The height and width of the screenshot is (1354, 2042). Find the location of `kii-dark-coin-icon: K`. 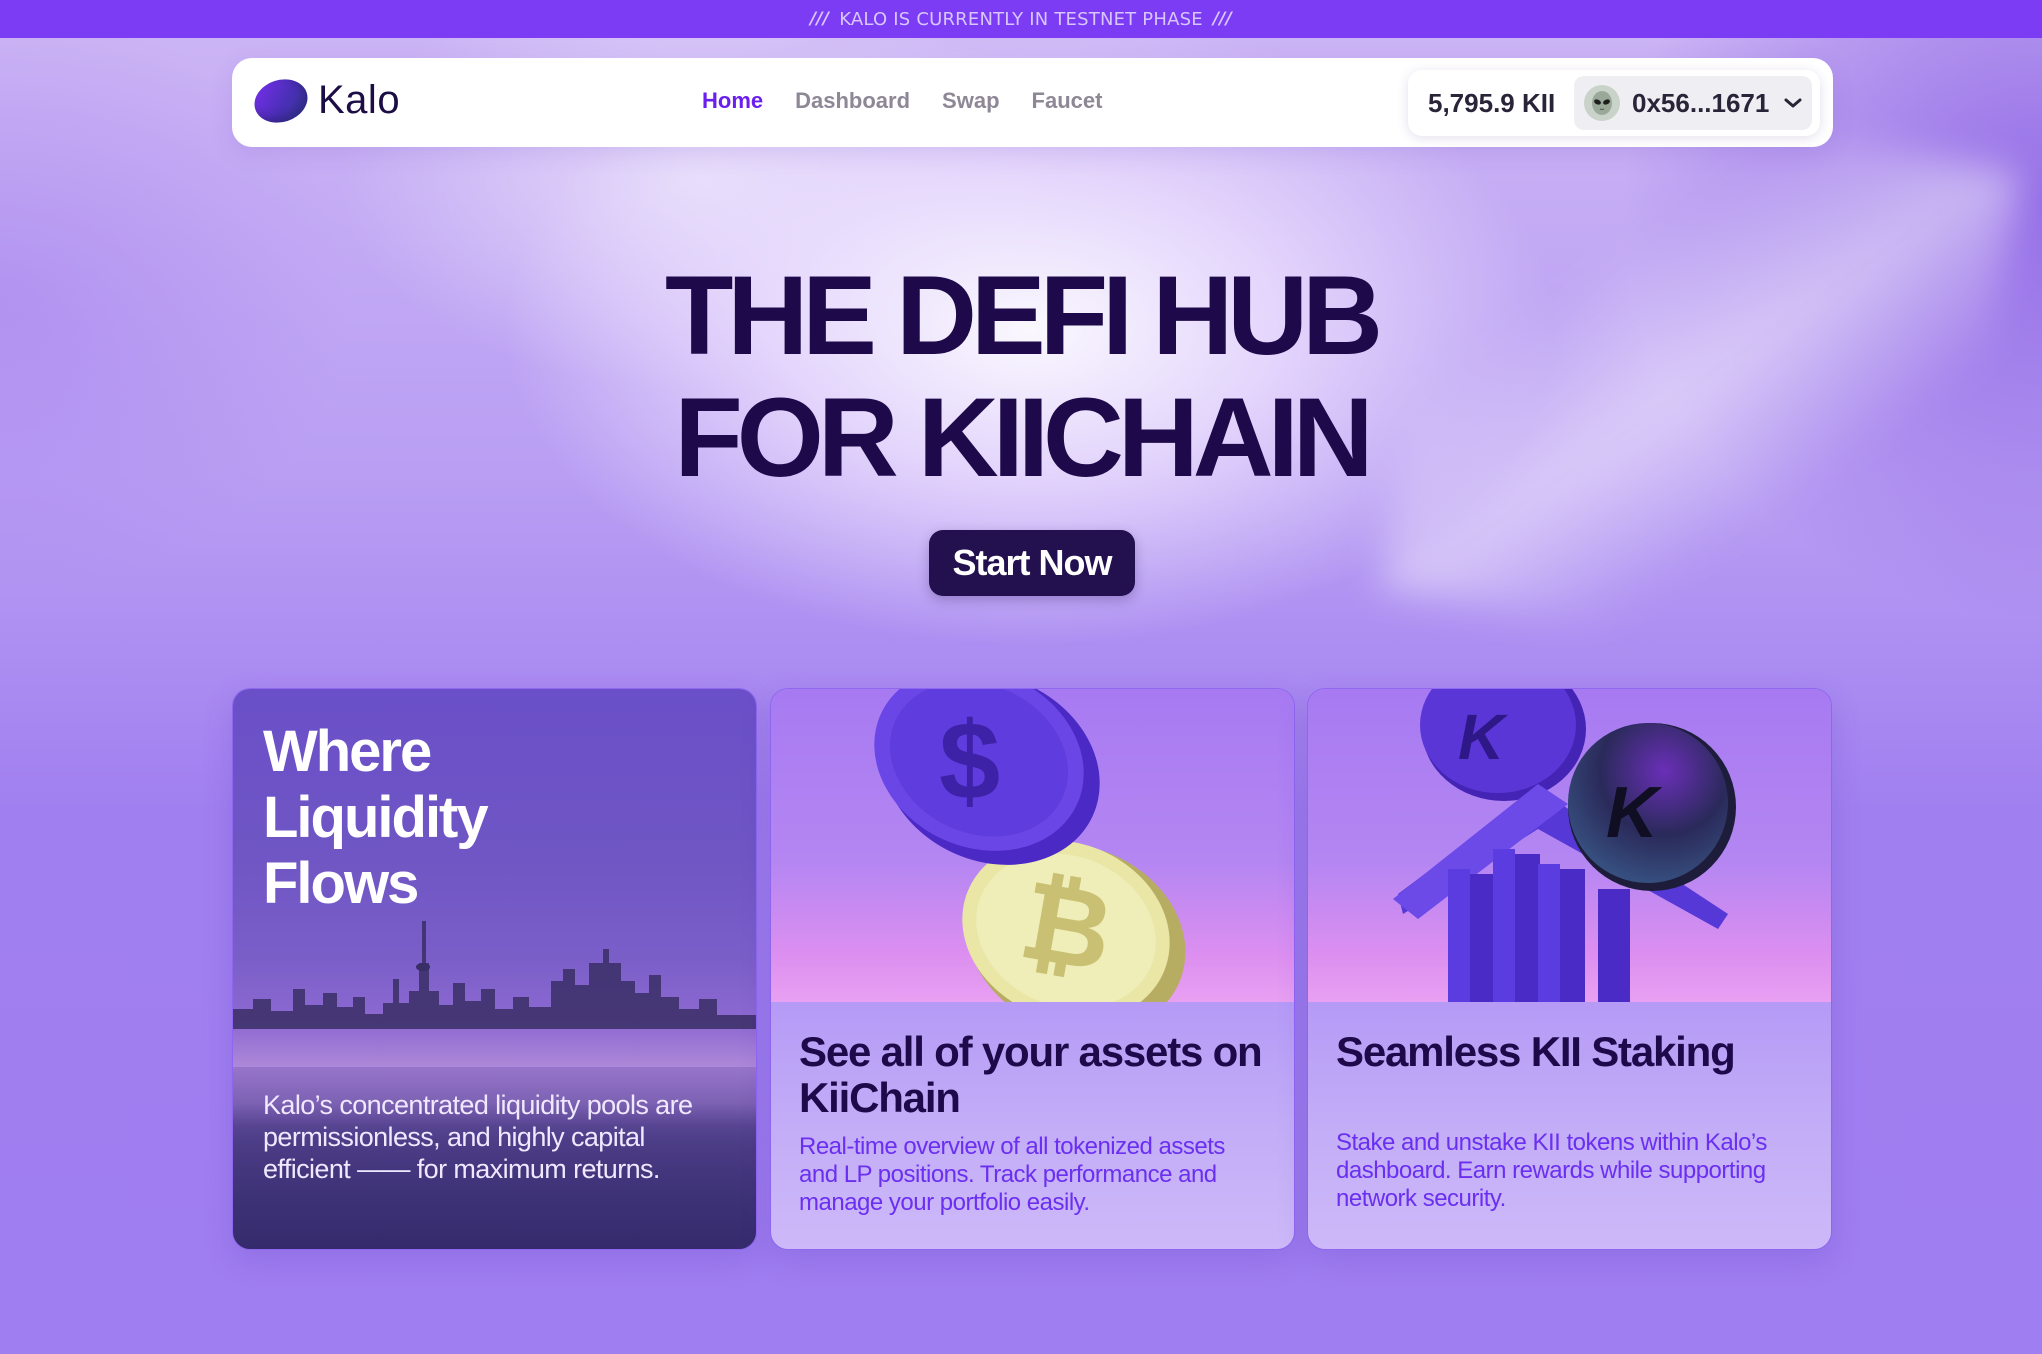

kii-dark-coin-icon: K is located at coordinates (1652, 807).